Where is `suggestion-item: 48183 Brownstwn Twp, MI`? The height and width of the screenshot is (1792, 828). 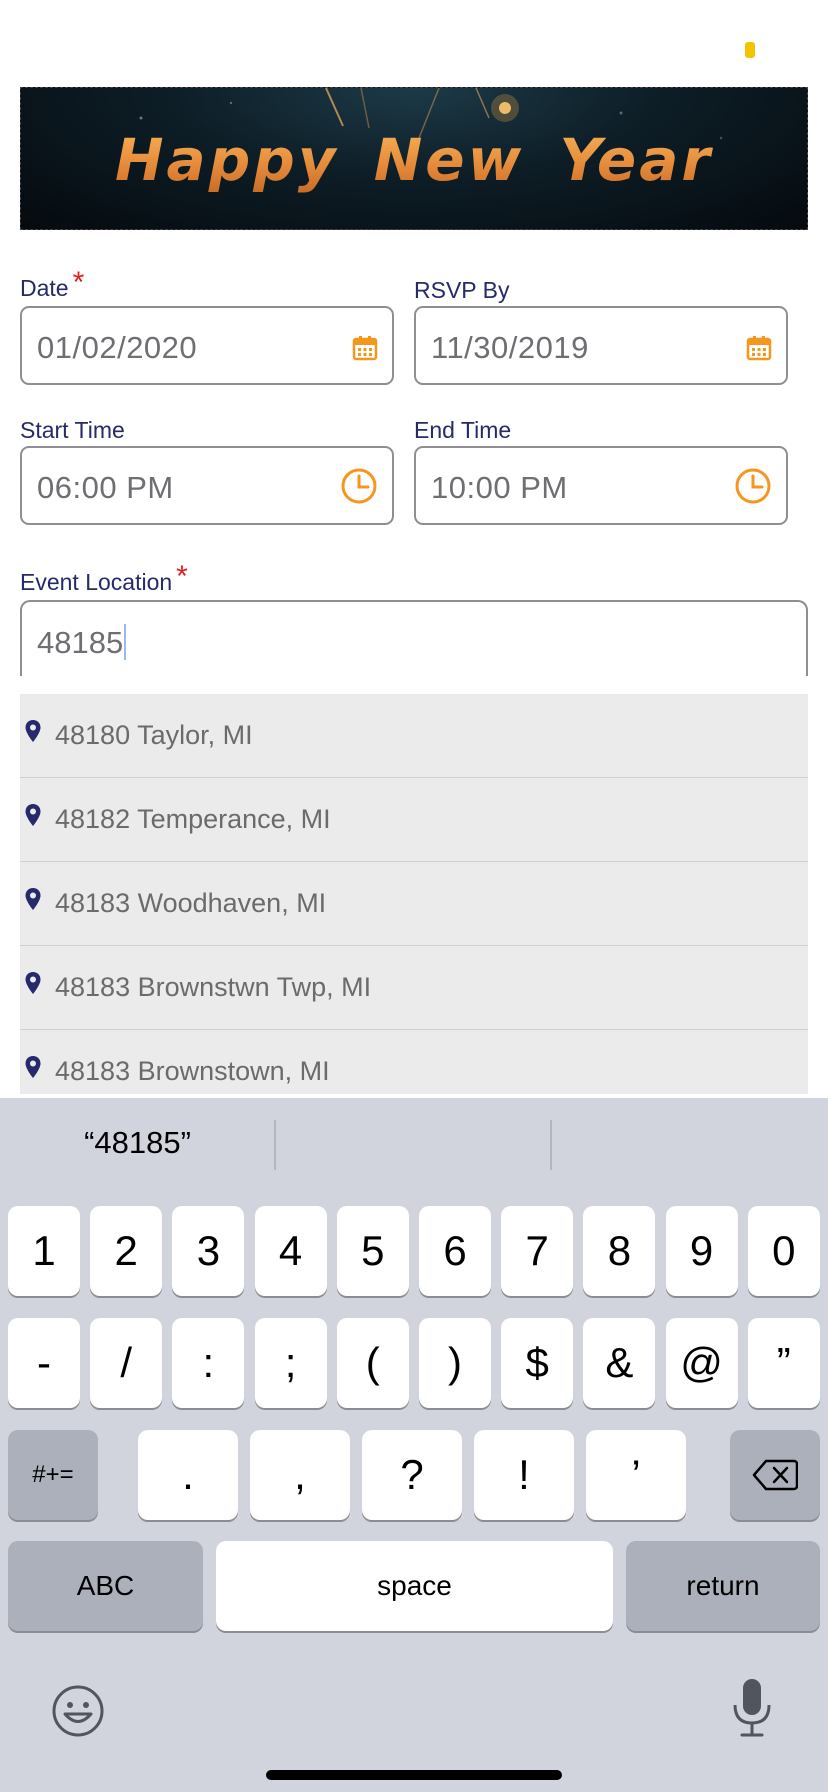
suggestion-item: 48183 Brownstwn Twp, MI is located at coordinates (414, 988).